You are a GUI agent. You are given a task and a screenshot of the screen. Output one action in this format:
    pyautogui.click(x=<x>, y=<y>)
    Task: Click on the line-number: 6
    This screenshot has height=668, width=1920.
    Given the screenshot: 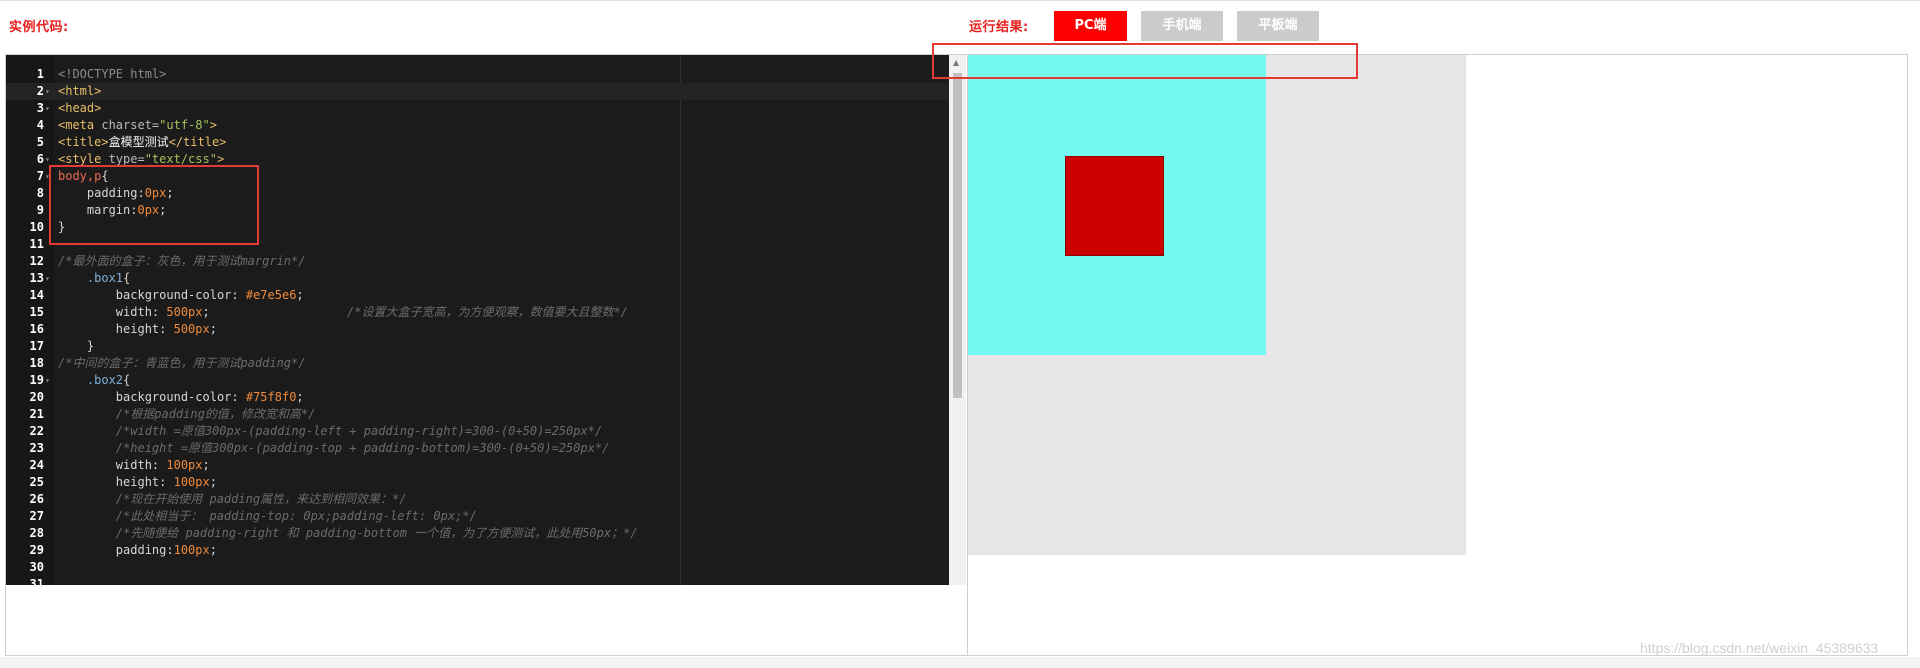 What is the action you would take?
    pyautogui.click(x=40, y=159)
    